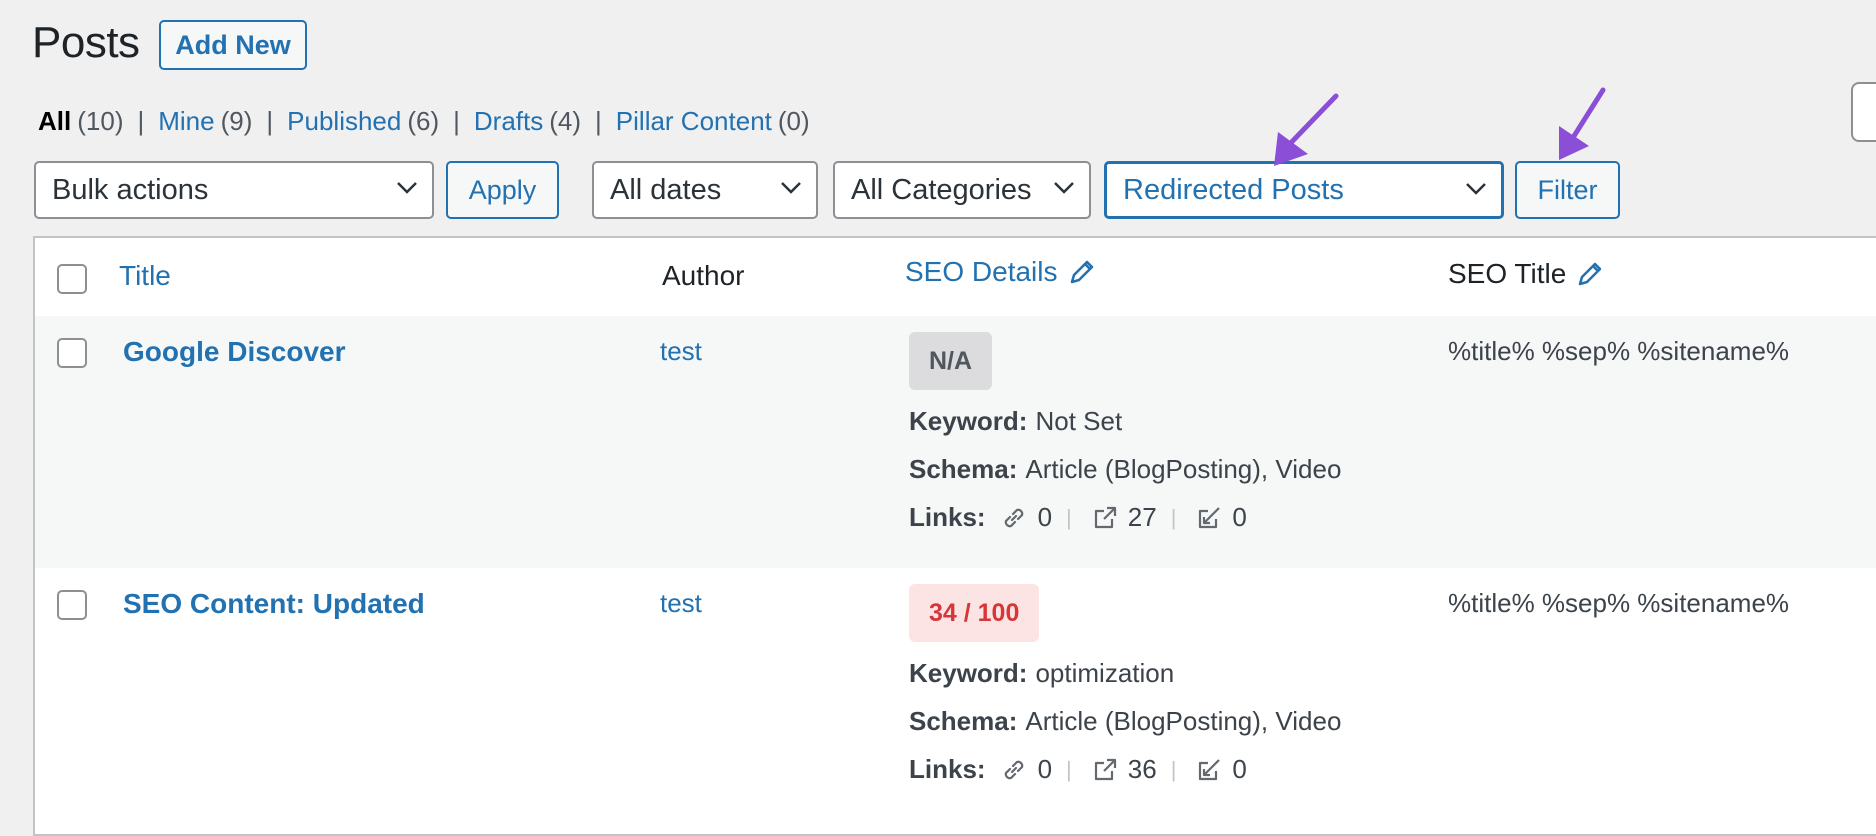 The height and width of the screenshot is (836, 1876). Describe the element at coordinates (234, 352) in the screenshot. I see `post-title-link: Google Discover` at that location.